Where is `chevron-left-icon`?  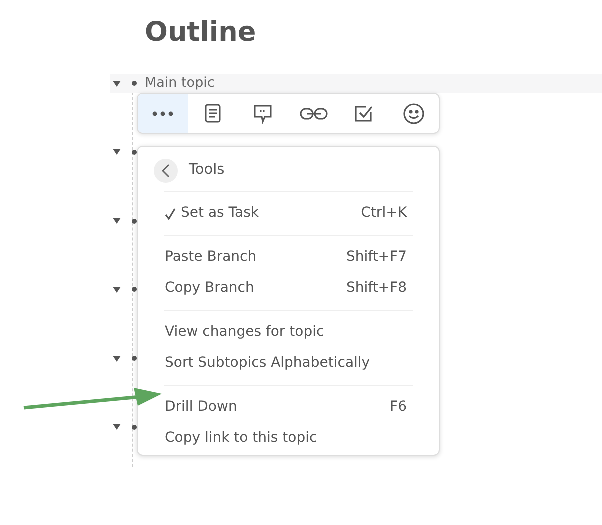
chevron-left-icon is located at coordinates (166, 171).